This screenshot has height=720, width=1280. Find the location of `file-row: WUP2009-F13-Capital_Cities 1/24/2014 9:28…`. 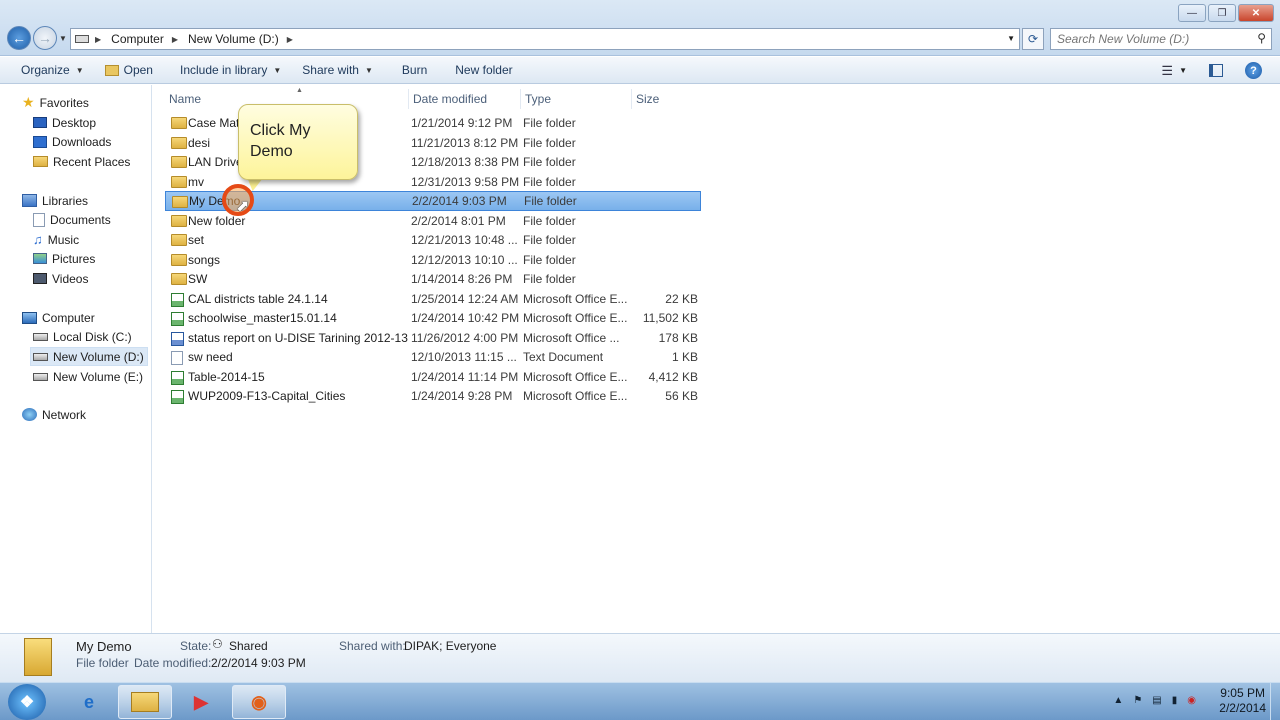

file-row: WUP2009-F13-Capital_Cities 1/24/2014 9:28… is located at coordinates (433, 396).